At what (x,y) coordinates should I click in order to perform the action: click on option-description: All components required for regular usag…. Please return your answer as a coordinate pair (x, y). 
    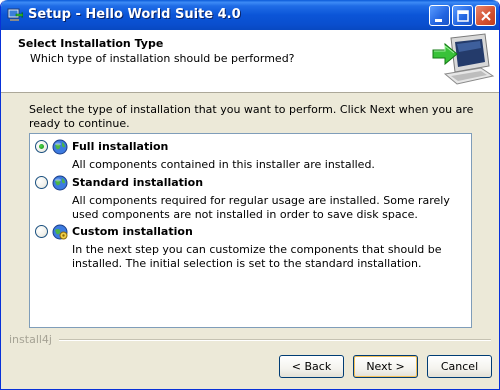
    Looking at the image, I should click on (261, 207).